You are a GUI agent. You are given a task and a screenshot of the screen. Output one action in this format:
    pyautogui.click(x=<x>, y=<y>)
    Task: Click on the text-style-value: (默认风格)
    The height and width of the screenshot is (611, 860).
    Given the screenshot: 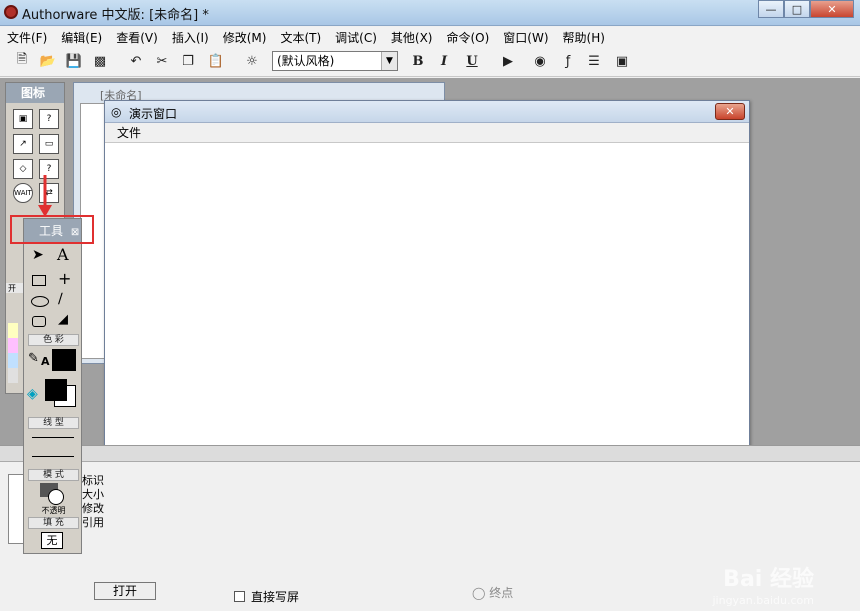 What is the action you would take?
    pyautogui.click(x=306, y=61)
    